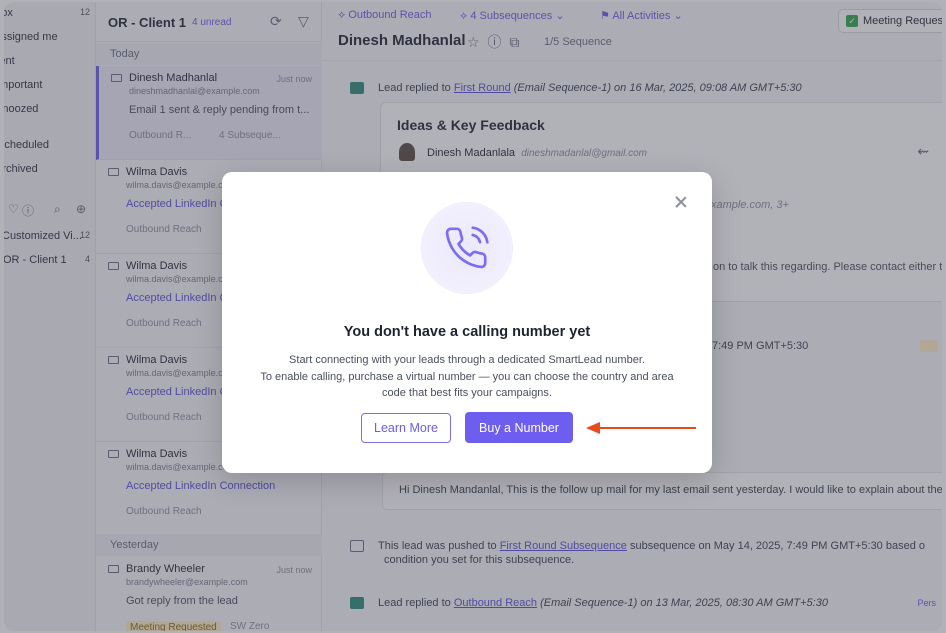  Describe the element at coordinates (467, 393) in the screenshot. I see `dialog-body-line: code that best fits your campaigns.` at that location.